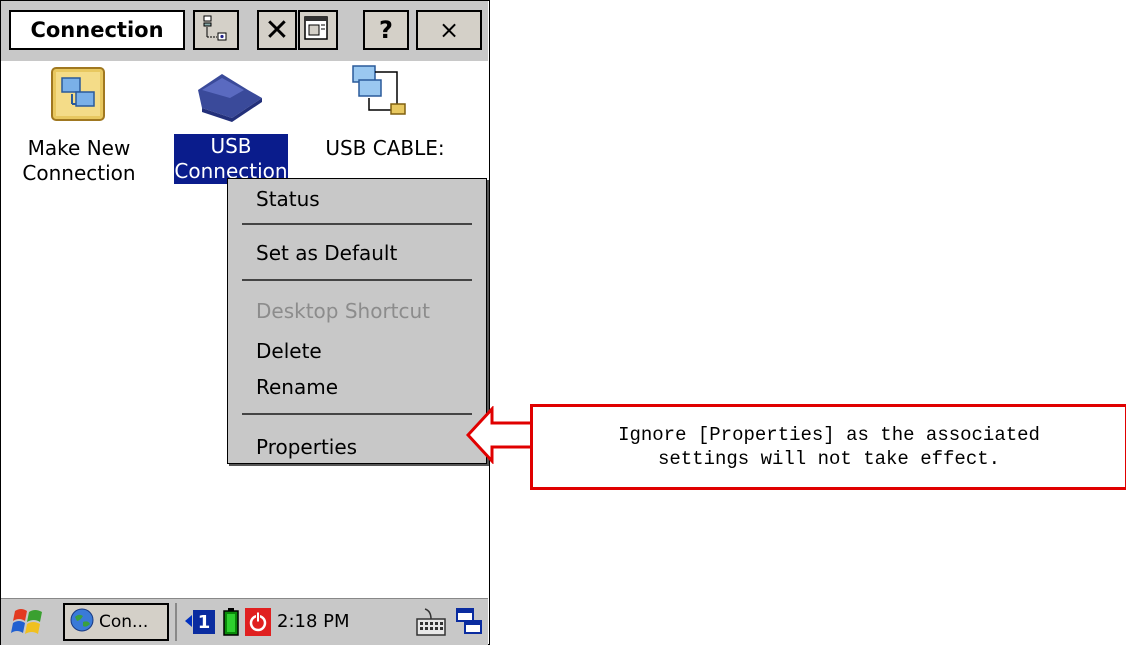 This screenshot has width=1126, height=645. What do you see at coordinates (244, 31) in the screenshot?
I see `title-toolbar: Connection ✕ ? ×` at bounding box center [244, 31].